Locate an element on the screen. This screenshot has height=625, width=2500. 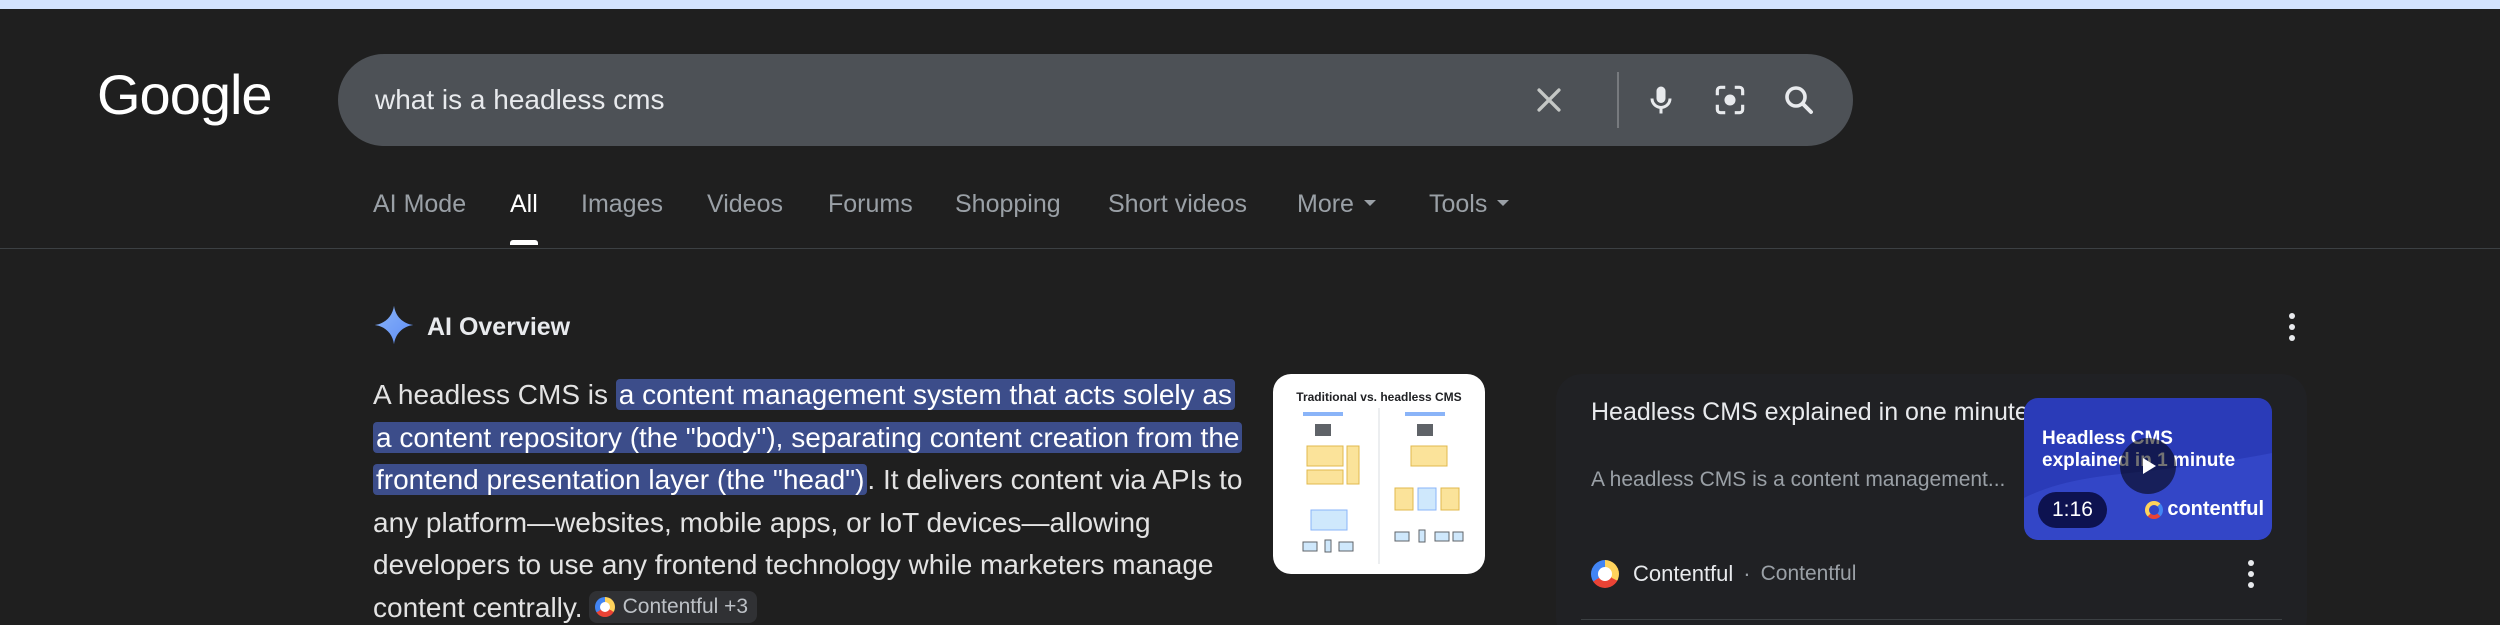
camera-icon is located at coordinates (1730, 100).